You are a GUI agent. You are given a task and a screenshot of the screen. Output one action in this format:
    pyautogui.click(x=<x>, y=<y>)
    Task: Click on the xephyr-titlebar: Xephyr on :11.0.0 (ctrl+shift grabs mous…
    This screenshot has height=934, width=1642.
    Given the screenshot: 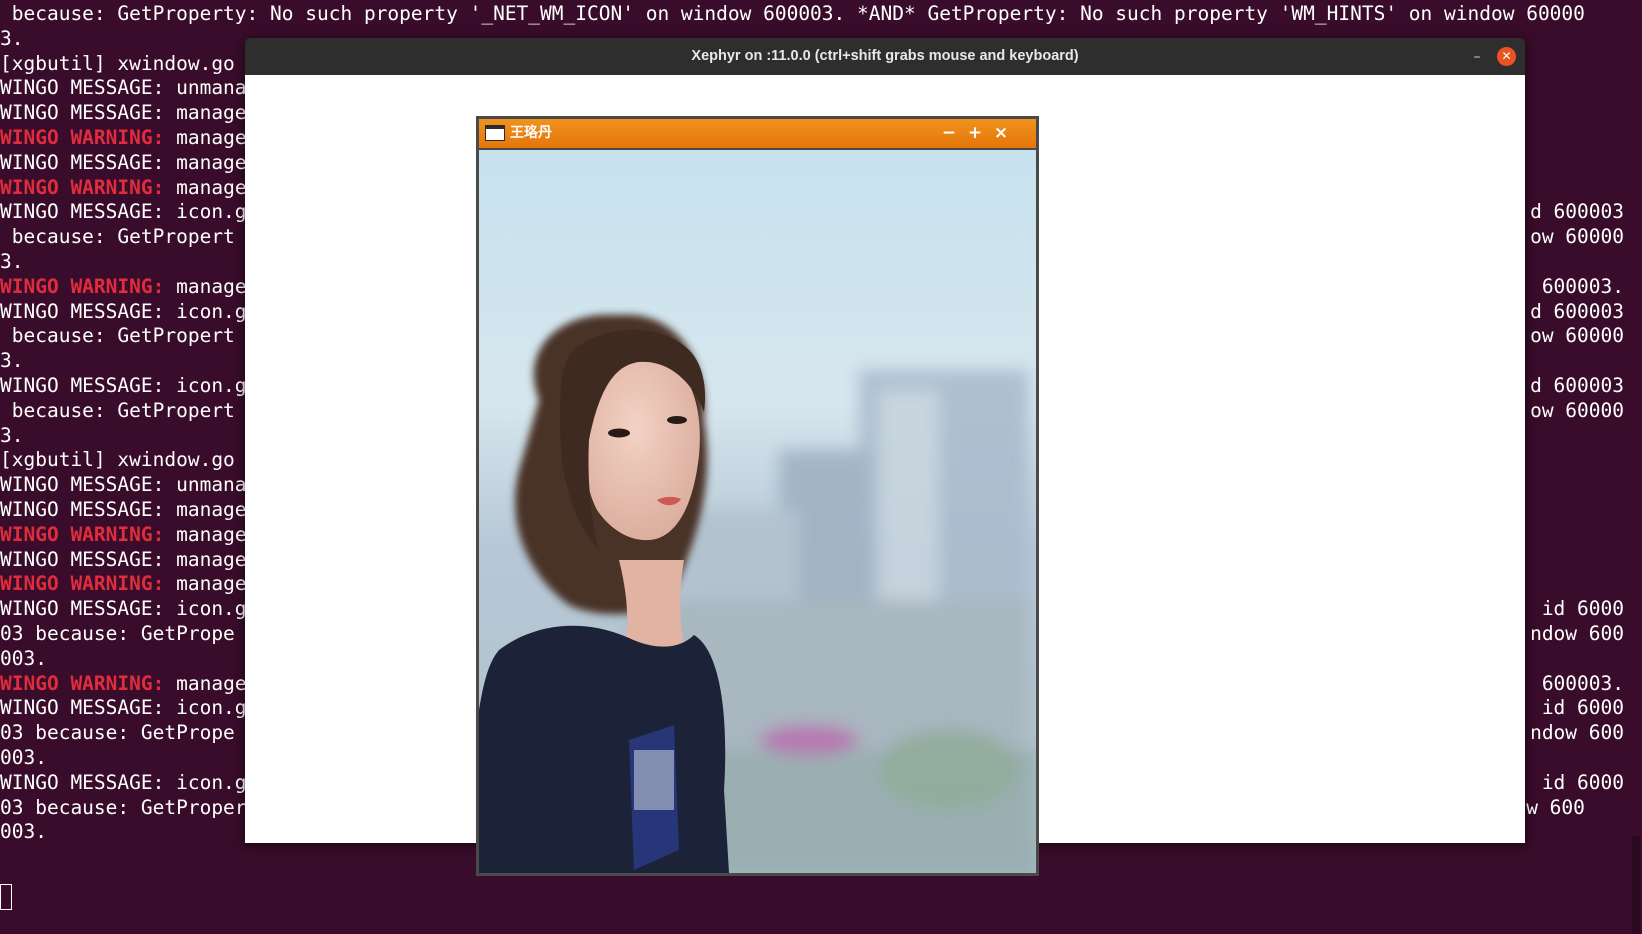 What is the action you would take?
    pyautogui.click(x=885, y=56)
    